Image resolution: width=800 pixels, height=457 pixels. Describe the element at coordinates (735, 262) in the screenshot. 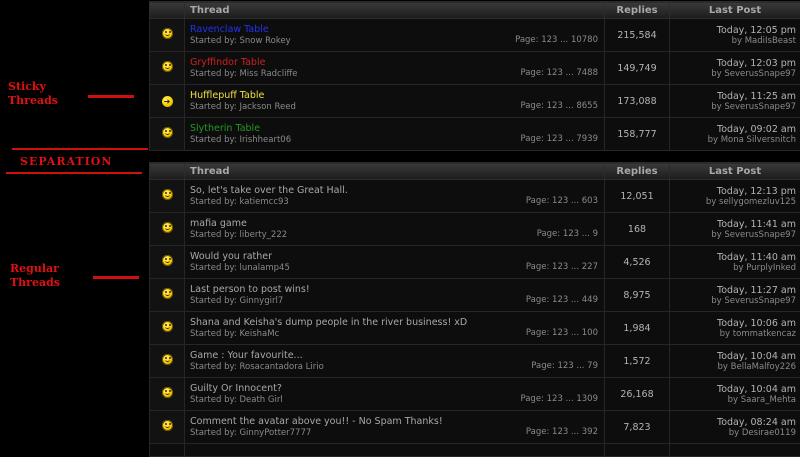

I see `thread-last-post: Today, 11:40 amby PurplyInked` at that location.